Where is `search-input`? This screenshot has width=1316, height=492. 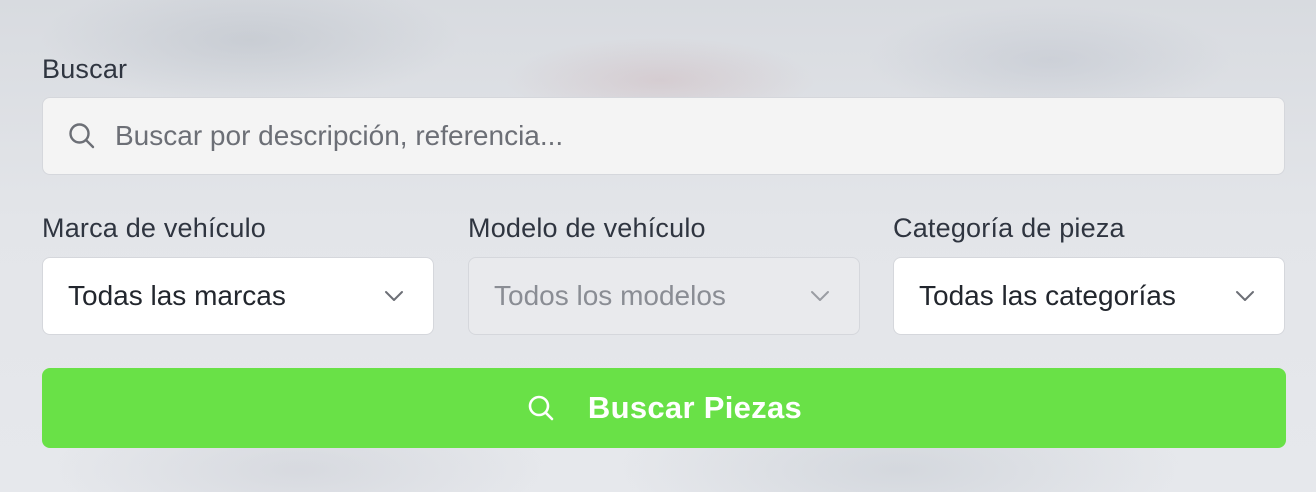
search-input is located at coordinates (665, 136).